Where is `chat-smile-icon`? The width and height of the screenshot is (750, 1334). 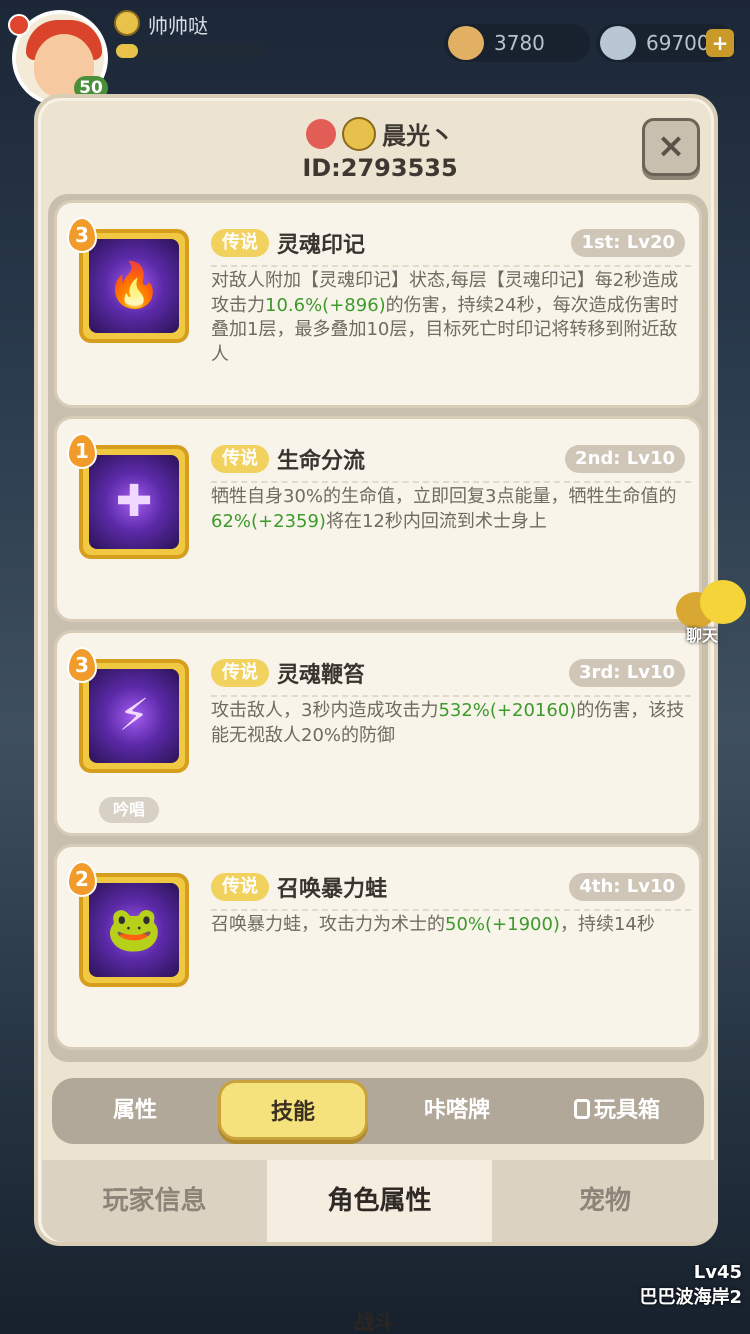
chat-smile-icon is located at coordinates (723, 602).